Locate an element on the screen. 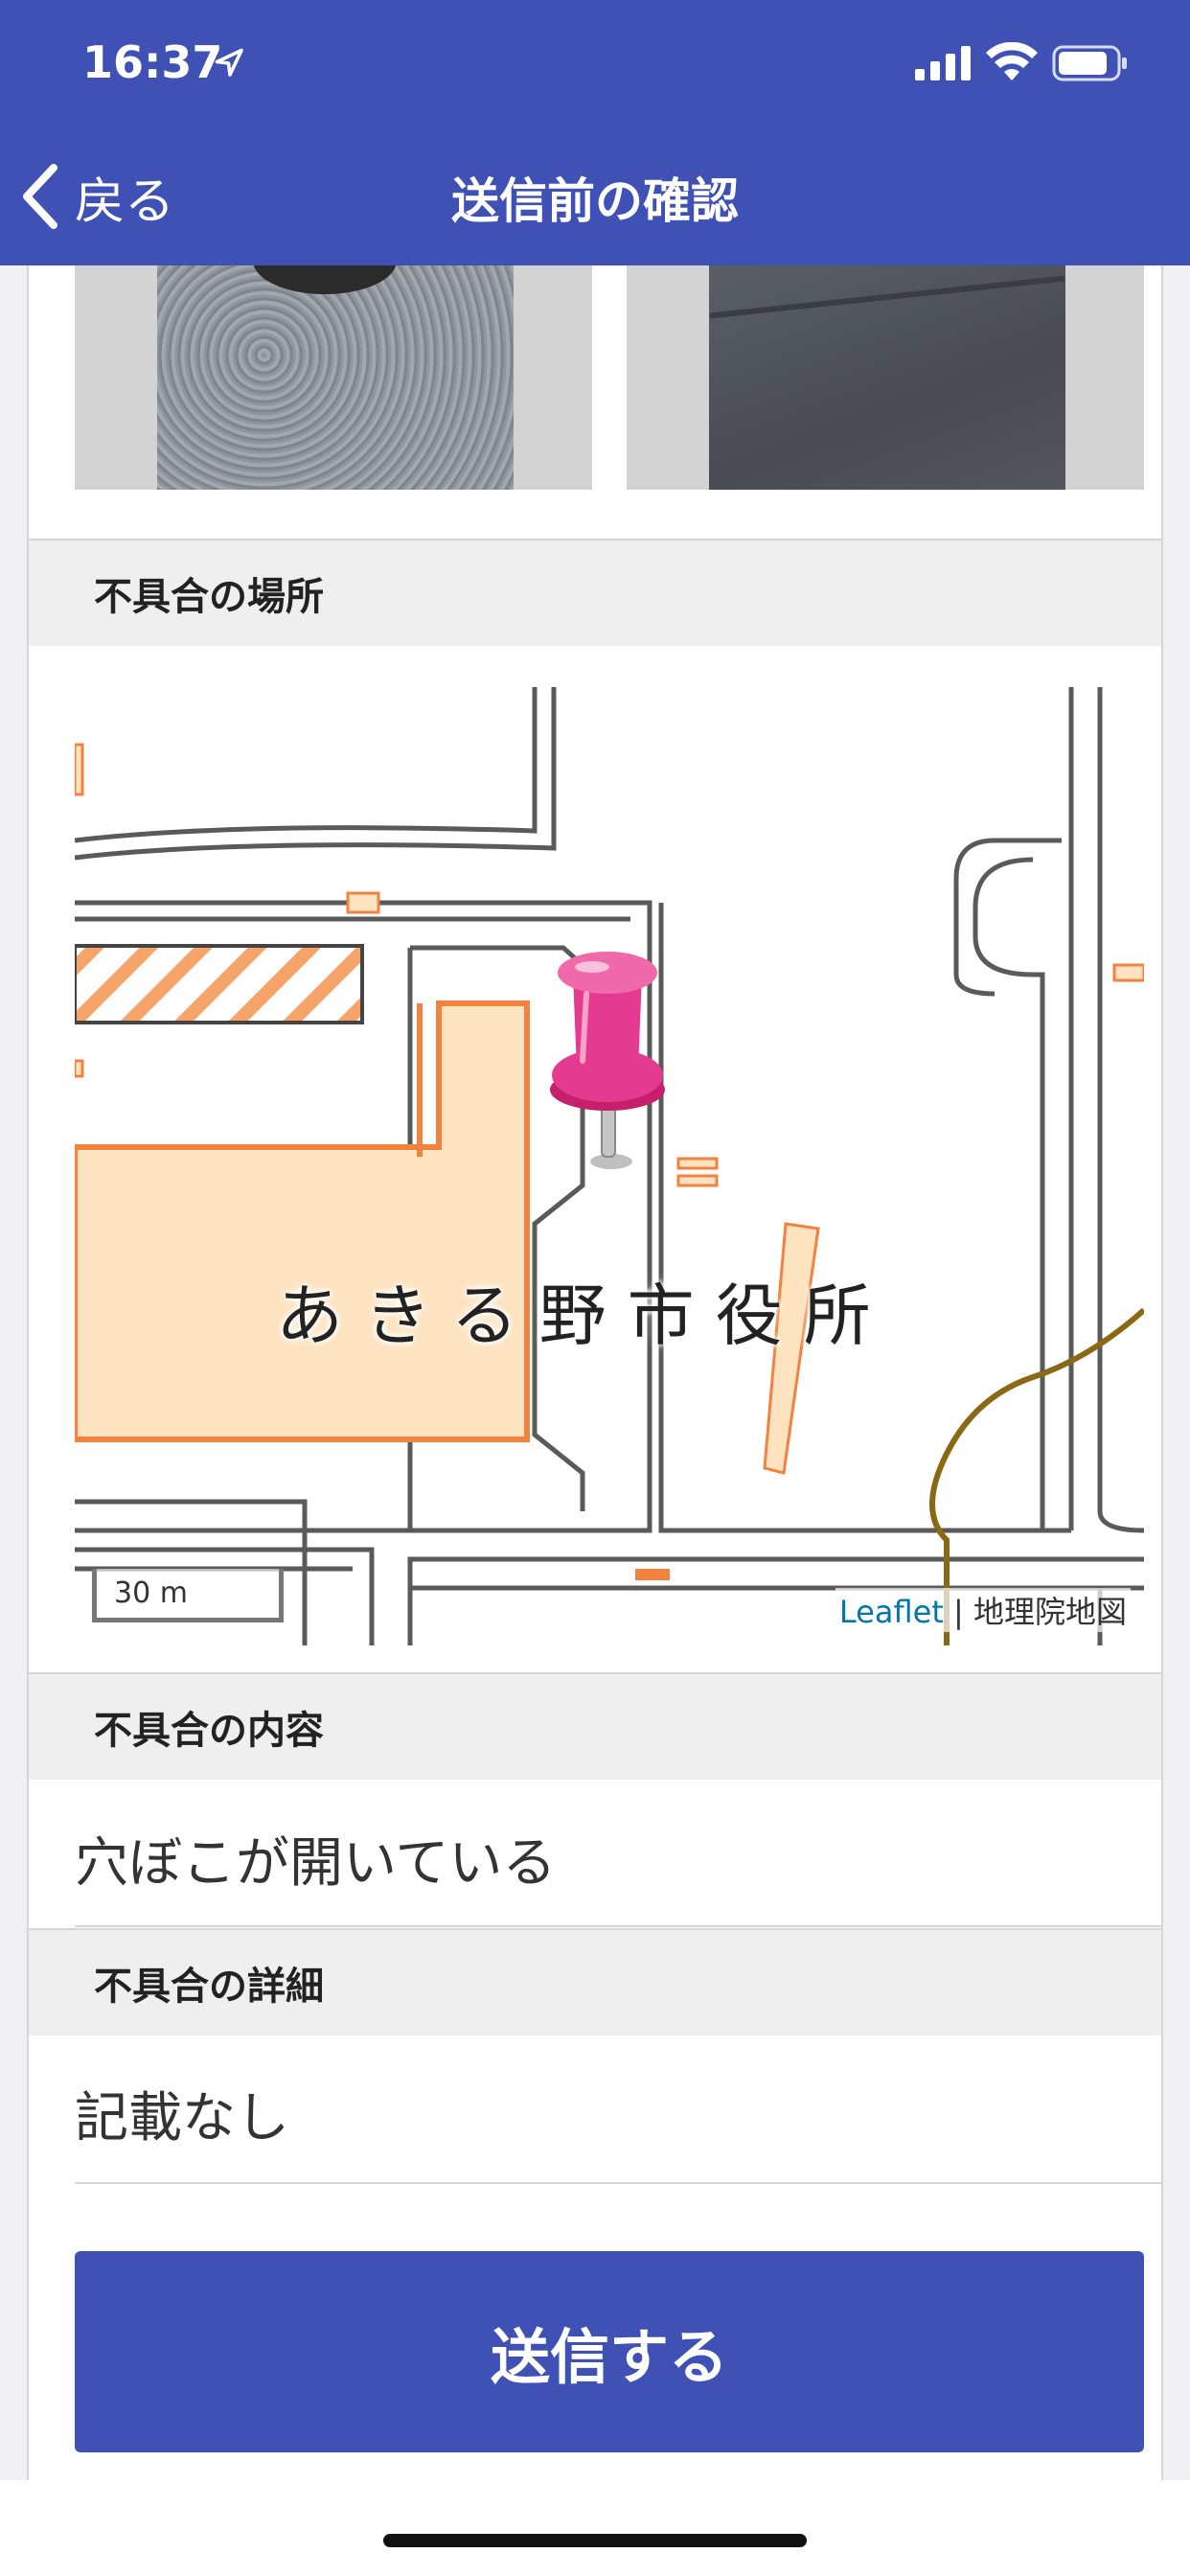  leaflet-link: Leaflet is located at coordinates (891, 1612).